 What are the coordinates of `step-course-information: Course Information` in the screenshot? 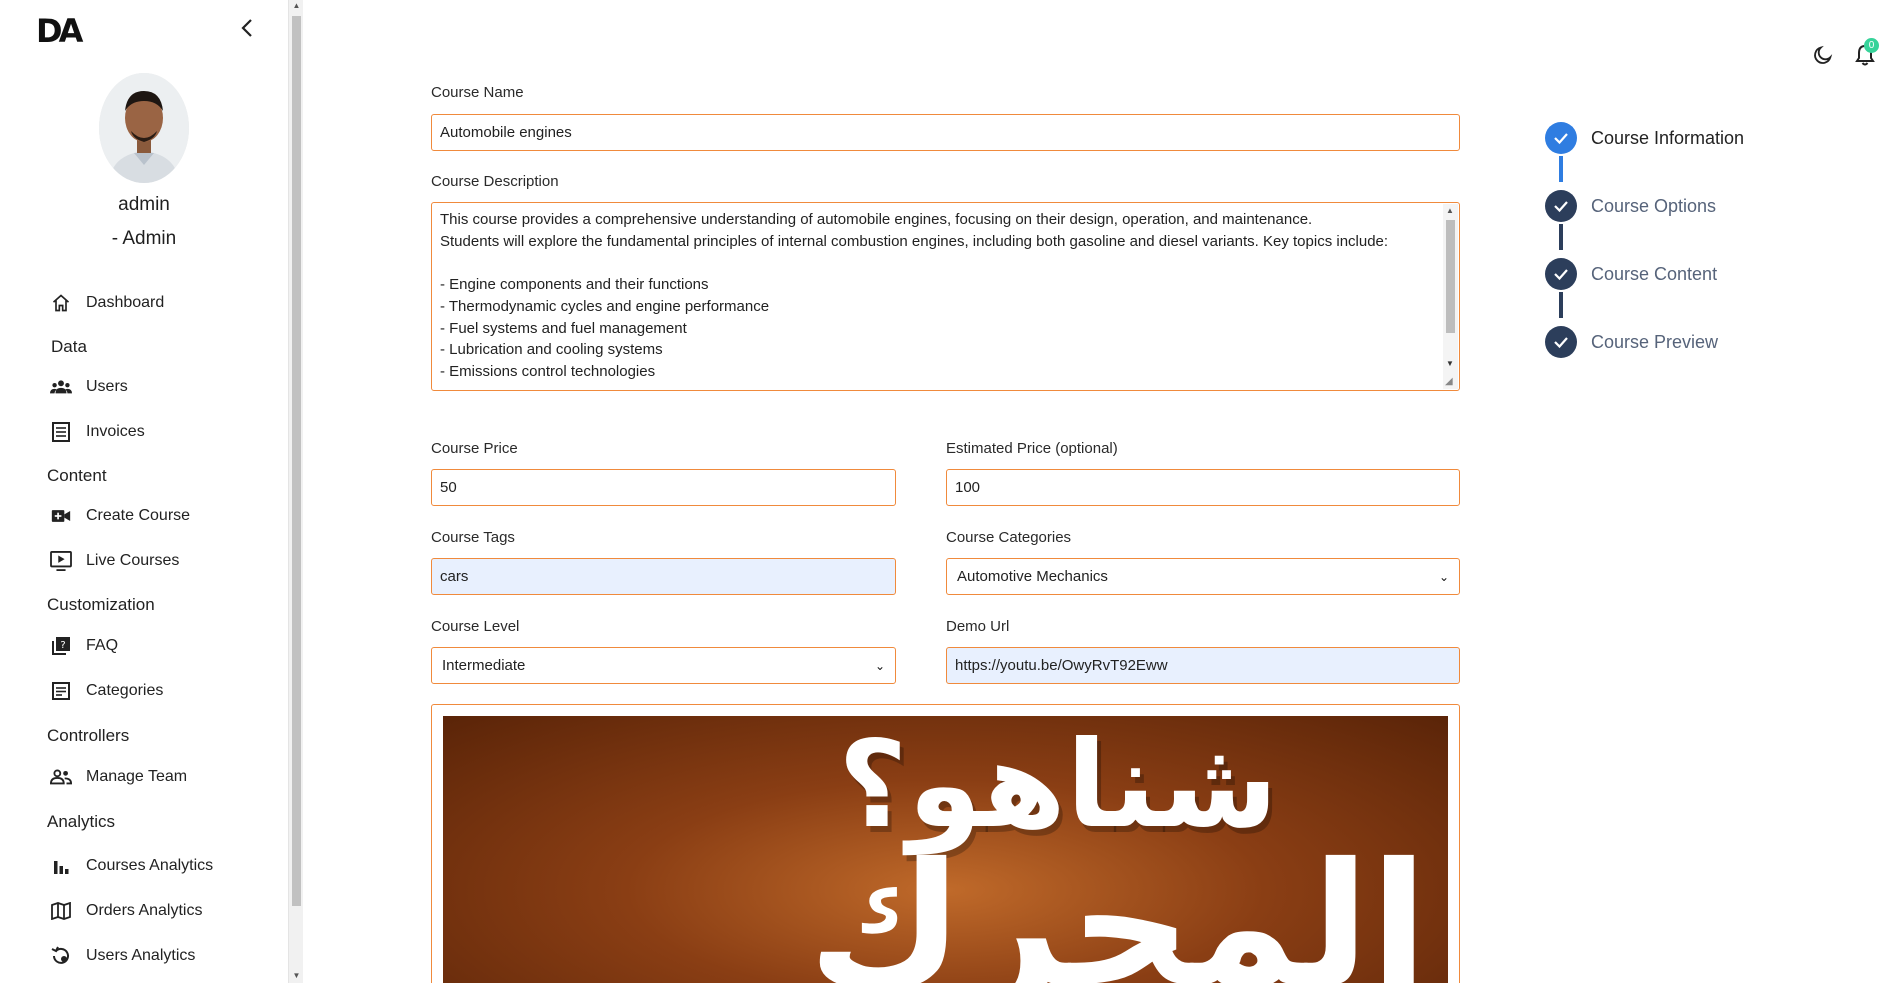 It's located at (1644, 138).